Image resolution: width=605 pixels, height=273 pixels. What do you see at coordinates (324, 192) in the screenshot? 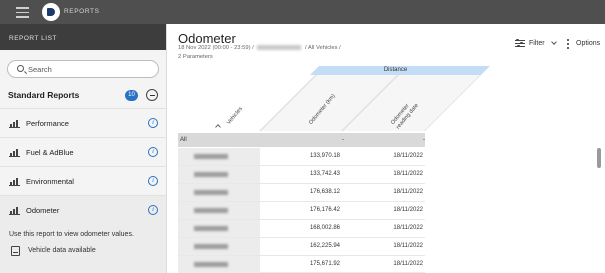
I see `odometer-cell: 176,638.12` at bounding box center [324, 192].